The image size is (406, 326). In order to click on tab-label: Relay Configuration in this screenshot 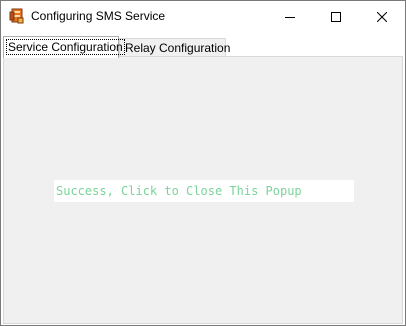, I will do `click(178, 48)`.